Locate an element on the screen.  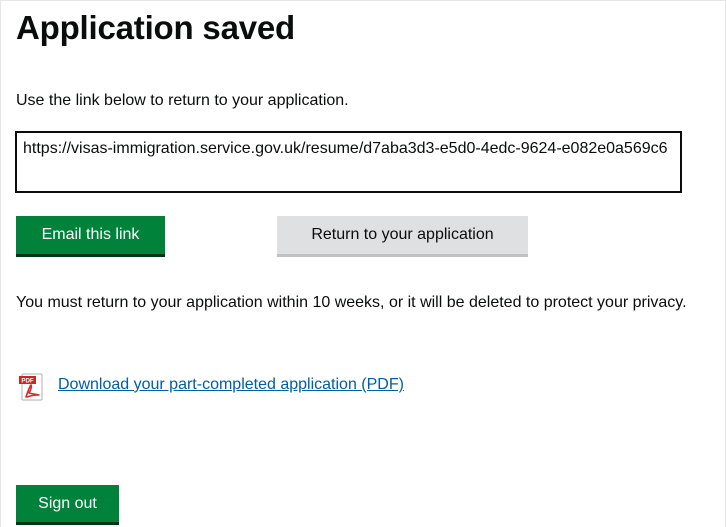
pdf-icon-text: PDF is located at coordinates (27, 381).